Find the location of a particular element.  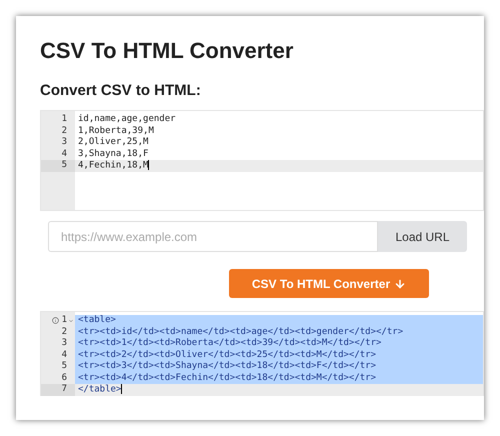

code-line: <tr><td>1</td><td>Roberta</td><td>39</td><td>M</td></tr> is located at coordinates (230, 343).